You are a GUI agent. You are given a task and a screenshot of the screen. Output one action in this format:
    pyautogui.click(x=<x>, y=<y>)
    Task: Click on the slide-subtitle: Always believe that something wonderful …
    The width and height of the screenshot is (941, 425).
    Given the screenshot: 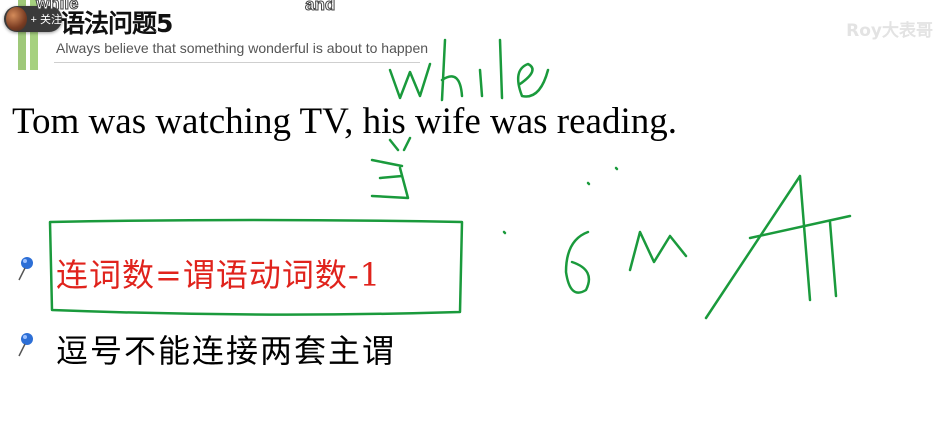 What is the action you would take?
    pyautogui.click(x=242, y=48)
    